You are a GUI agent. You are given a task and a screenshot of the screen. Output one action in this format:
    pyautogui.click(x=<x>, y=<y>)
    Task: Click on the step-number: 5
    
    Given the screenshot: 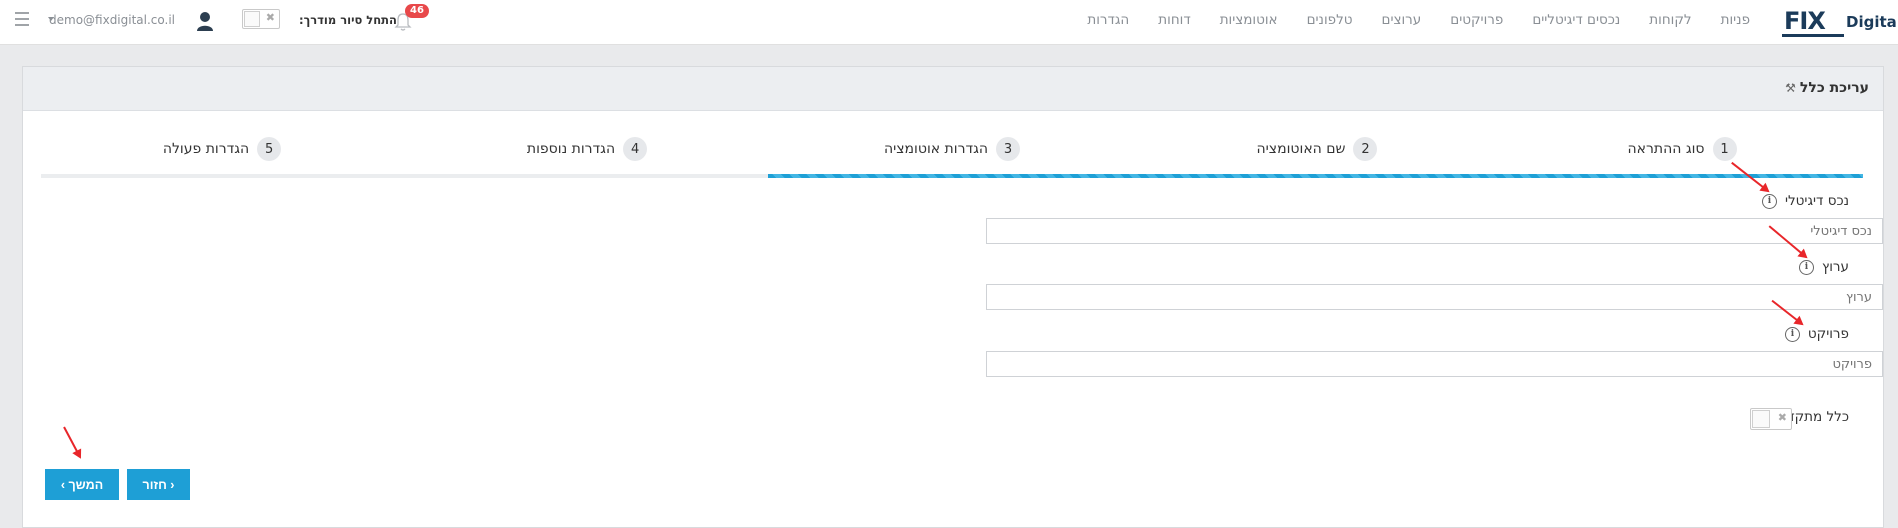 What is the action you would take?
    pyautogui.click(x=269, y=149)
    